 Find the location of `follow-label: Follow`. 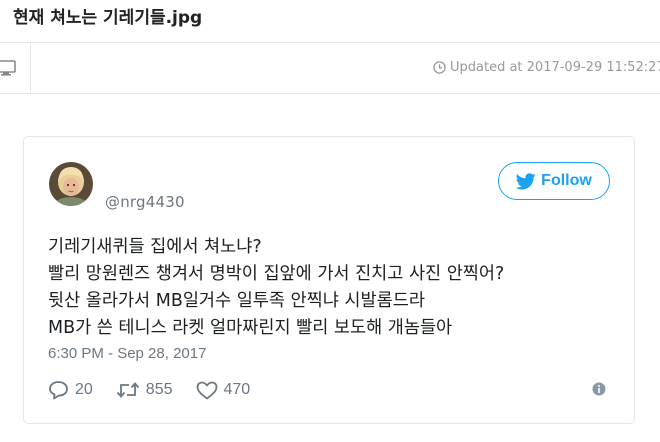

follow-label: Follow is located at coordinates (566, 180).